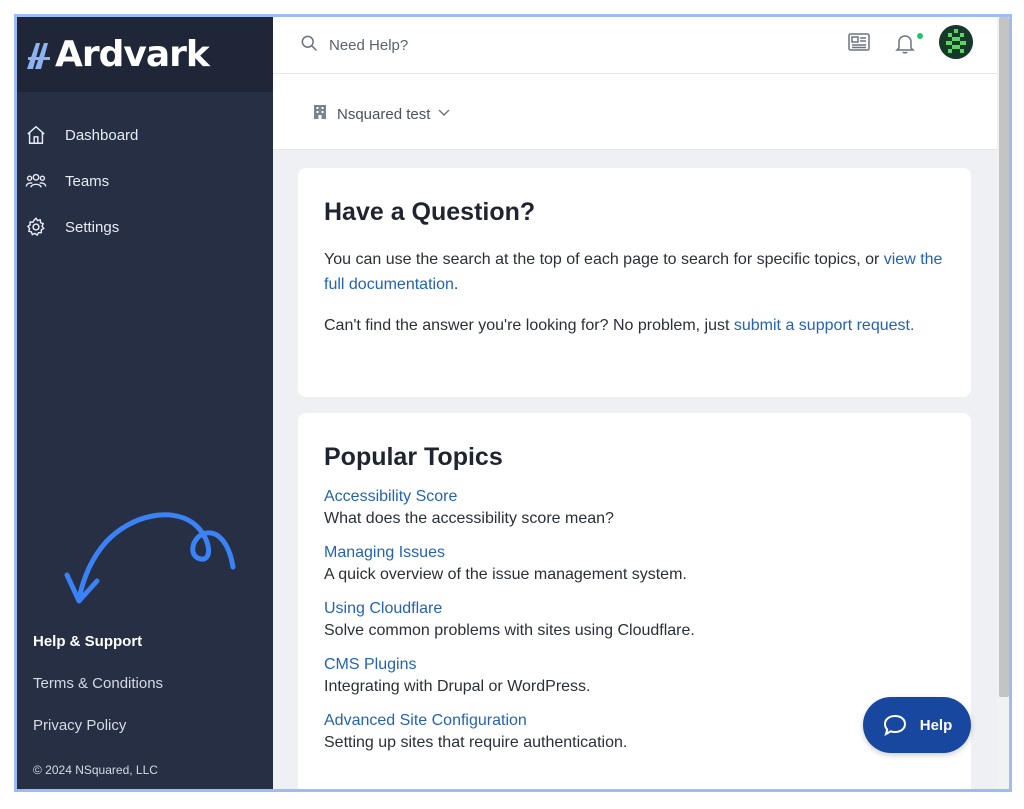 This screenshot has width=1024, height=809. I want to click on org-selector: Nsquared test, so click(382, 114).